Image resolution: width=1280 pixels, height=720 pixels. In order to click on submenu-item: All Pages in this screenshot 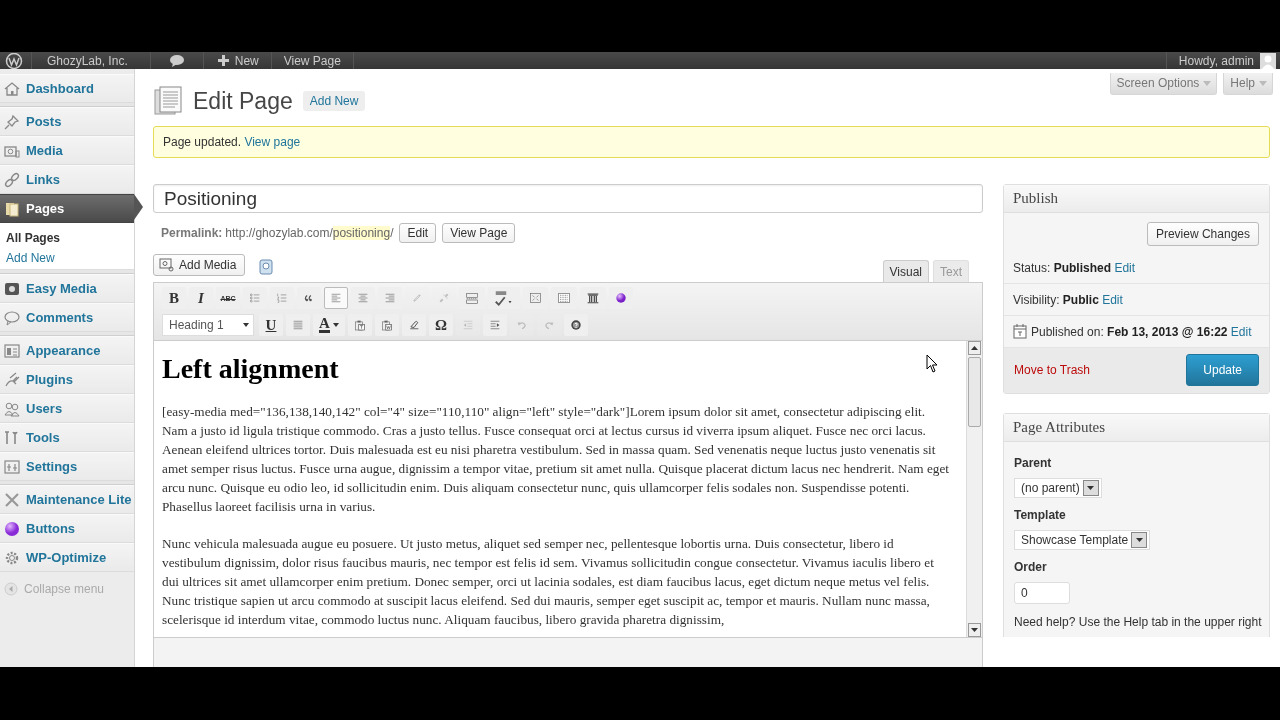, I will do `click(67, 239)`.